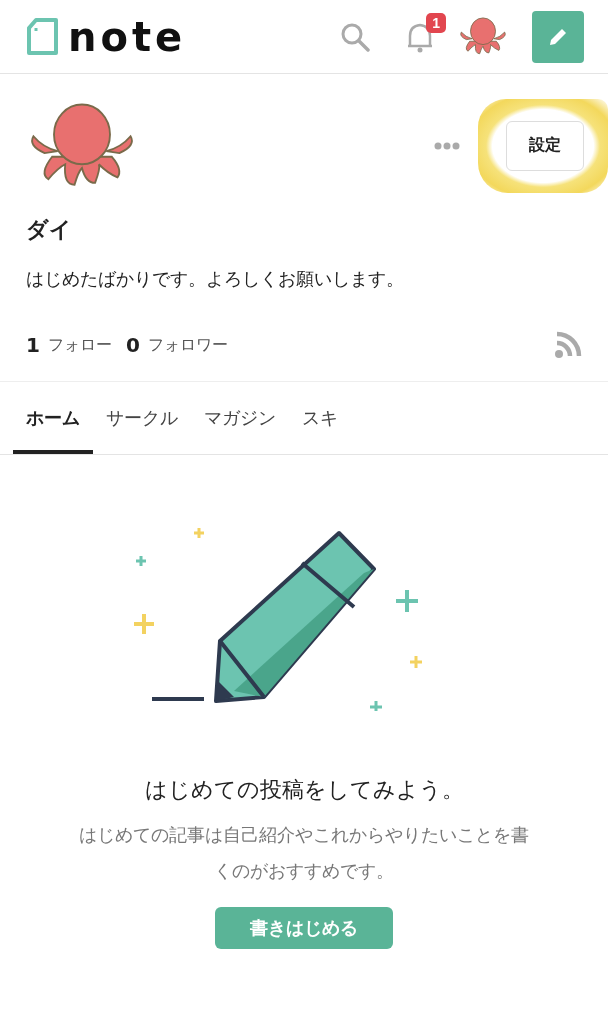 The width and height of the screenshot is (608, 1024). What do you see at coordinates (187, 345) in the screenshot?
I see `follower-label: フォロワー` at bounding box center [187, 345].